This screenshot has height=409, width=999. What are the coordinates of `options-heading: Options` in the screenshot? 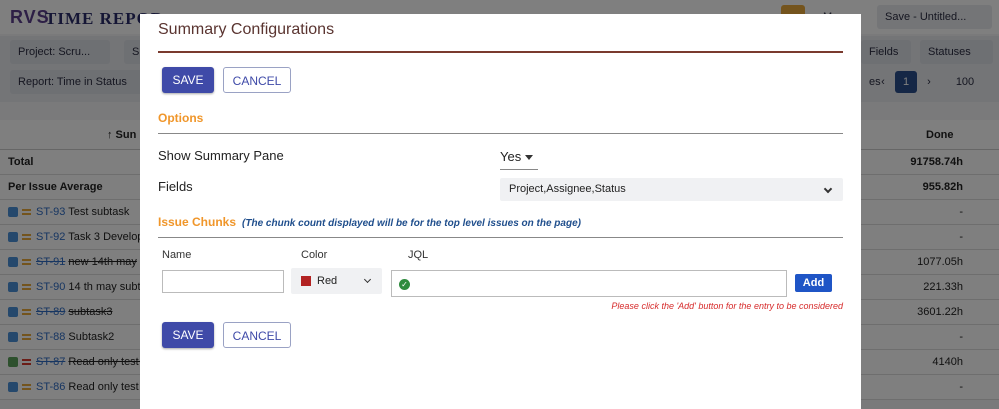 It's located at (181, 118).